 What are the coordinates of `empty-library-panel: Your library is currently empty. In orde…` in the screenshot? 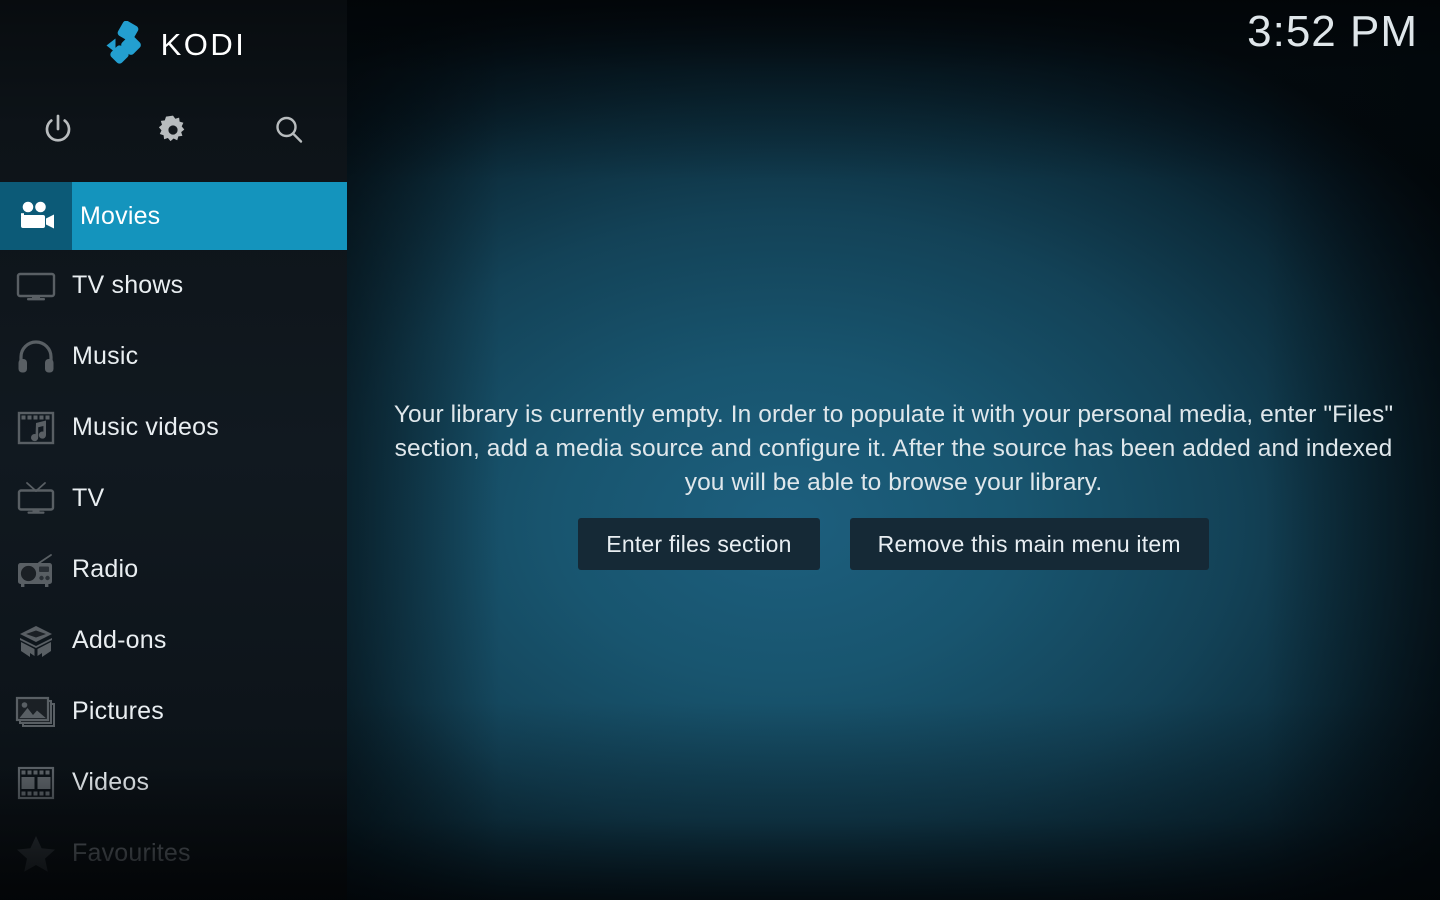 It's located at (894, 484).